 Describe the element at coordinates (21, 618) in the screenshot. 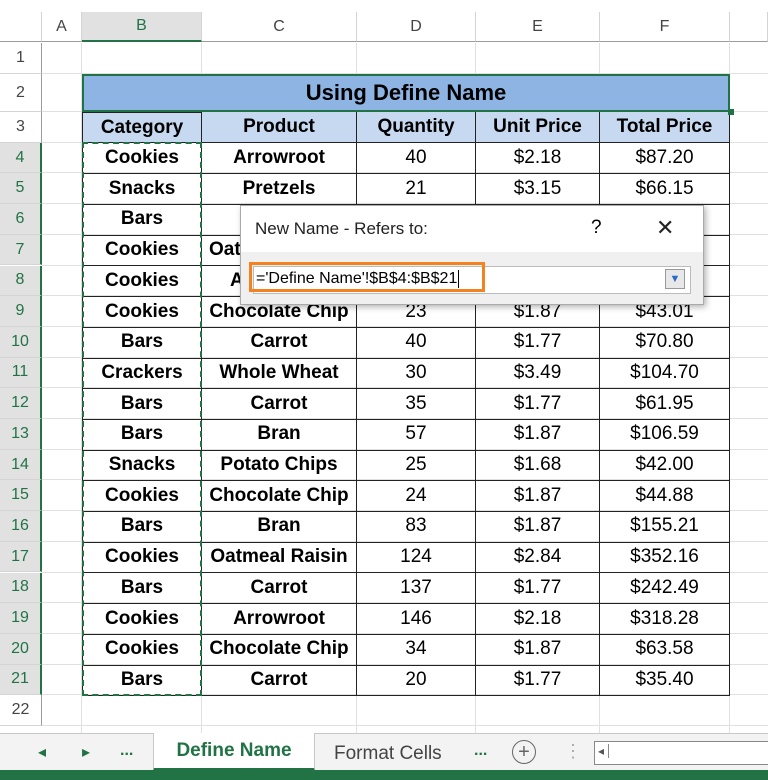

I see `row-header-19: 19` at that location.